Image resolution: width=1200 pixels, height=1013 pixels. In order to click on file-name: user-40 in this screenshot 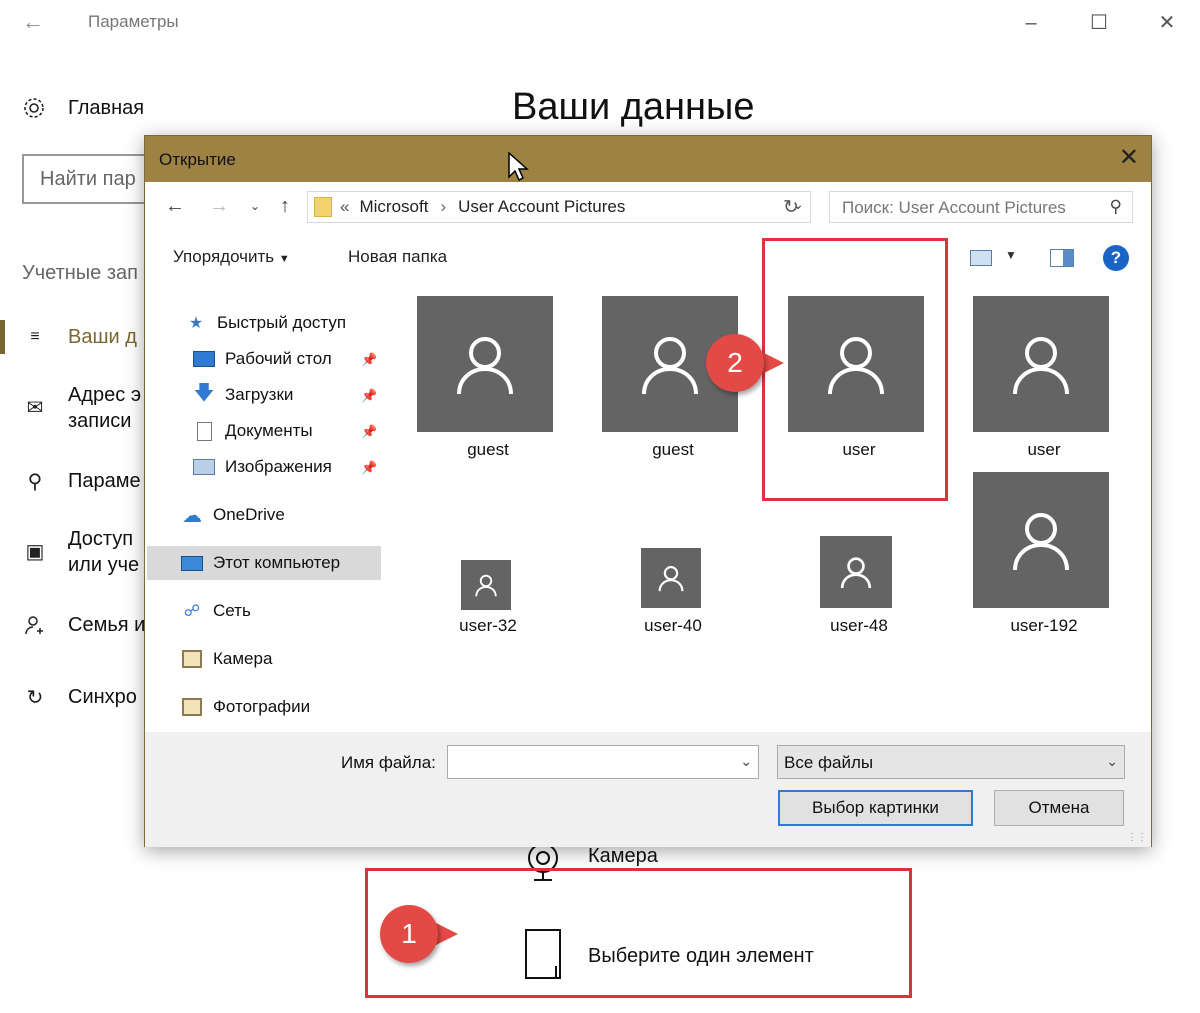, I will do `click(673, 625)`.